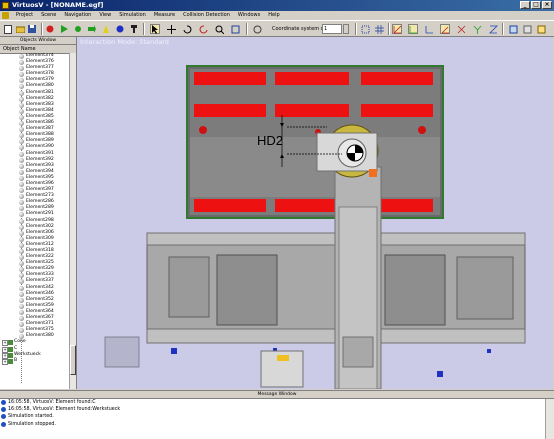  I want to click on marker-icon, so click(134, 29).